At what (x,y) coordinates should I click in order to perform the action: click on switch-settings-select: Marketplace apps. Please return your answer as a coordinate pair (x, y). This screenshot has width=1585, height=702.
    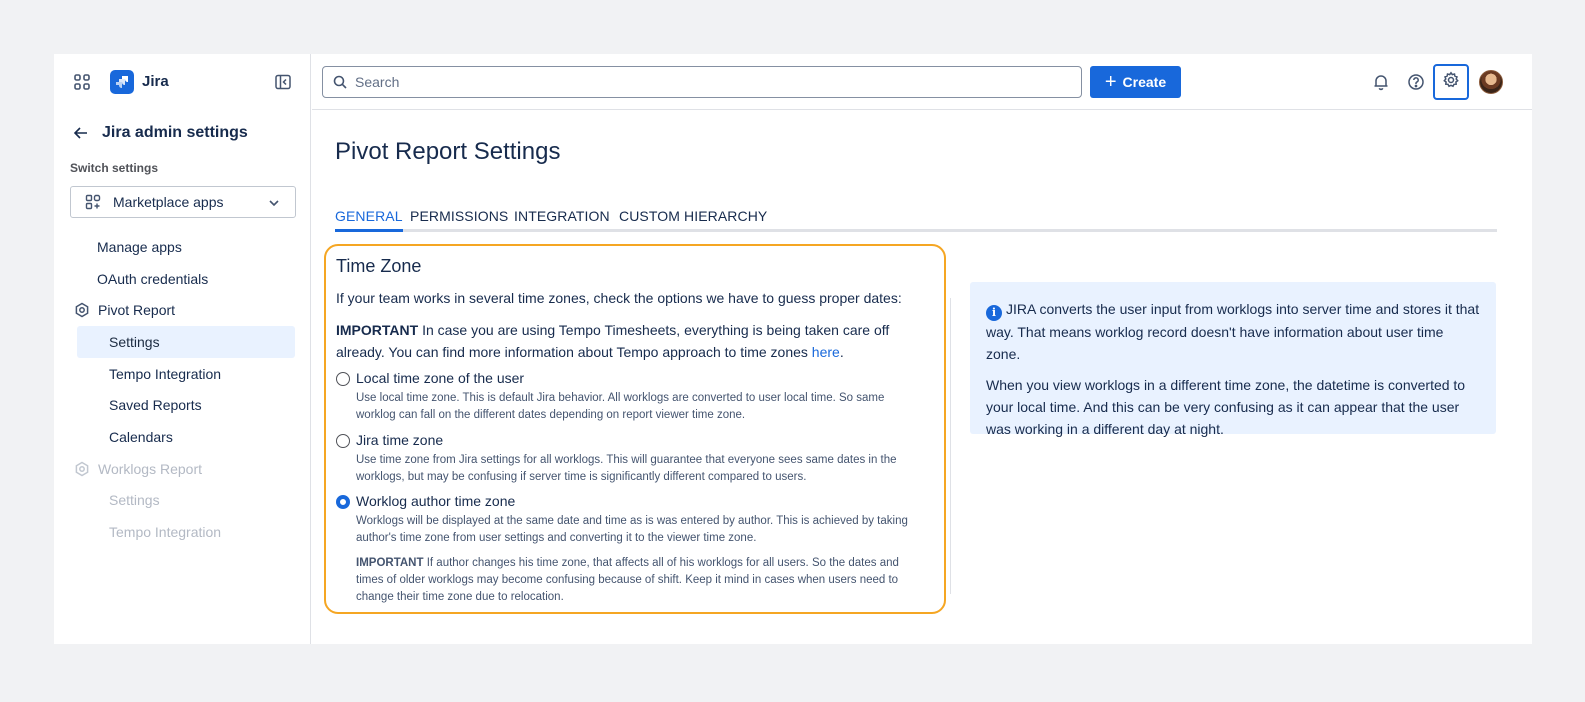
    Looking at the image, I should click on (183, 202).